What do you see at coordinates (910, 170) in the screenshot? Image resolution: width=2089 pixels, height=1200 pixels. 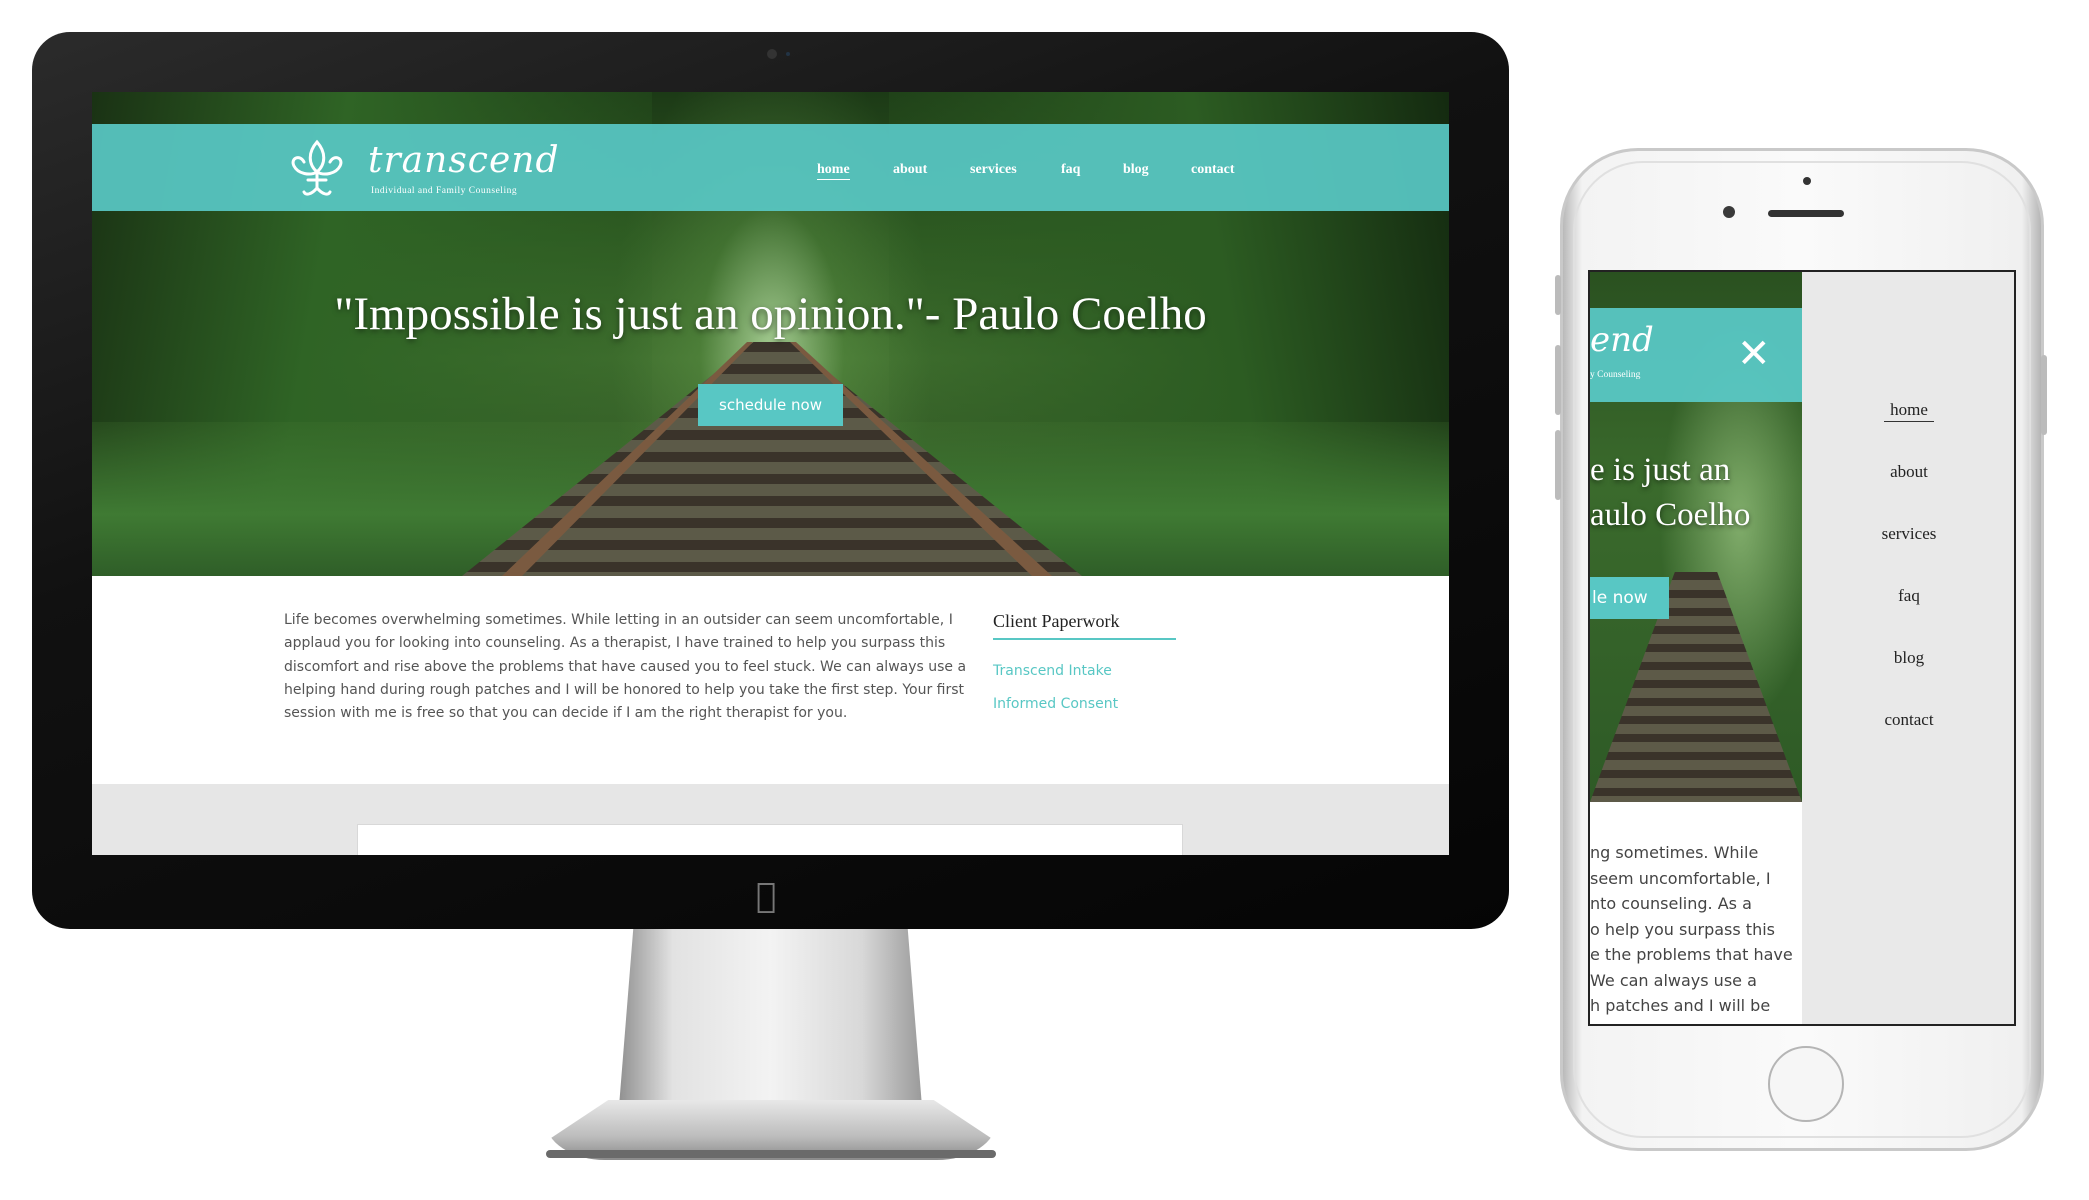 I see `nav-item-about: about` at bounding box center [910, 170].